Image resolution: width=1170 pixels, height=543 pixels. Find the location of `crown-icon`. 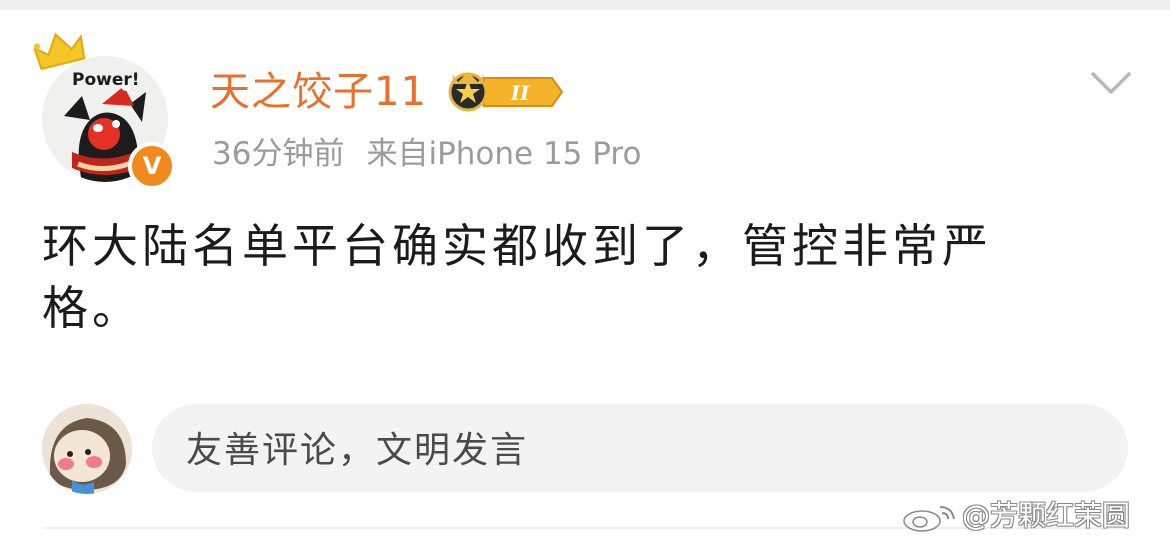

crown-icon is located at coordinates (60, 51).